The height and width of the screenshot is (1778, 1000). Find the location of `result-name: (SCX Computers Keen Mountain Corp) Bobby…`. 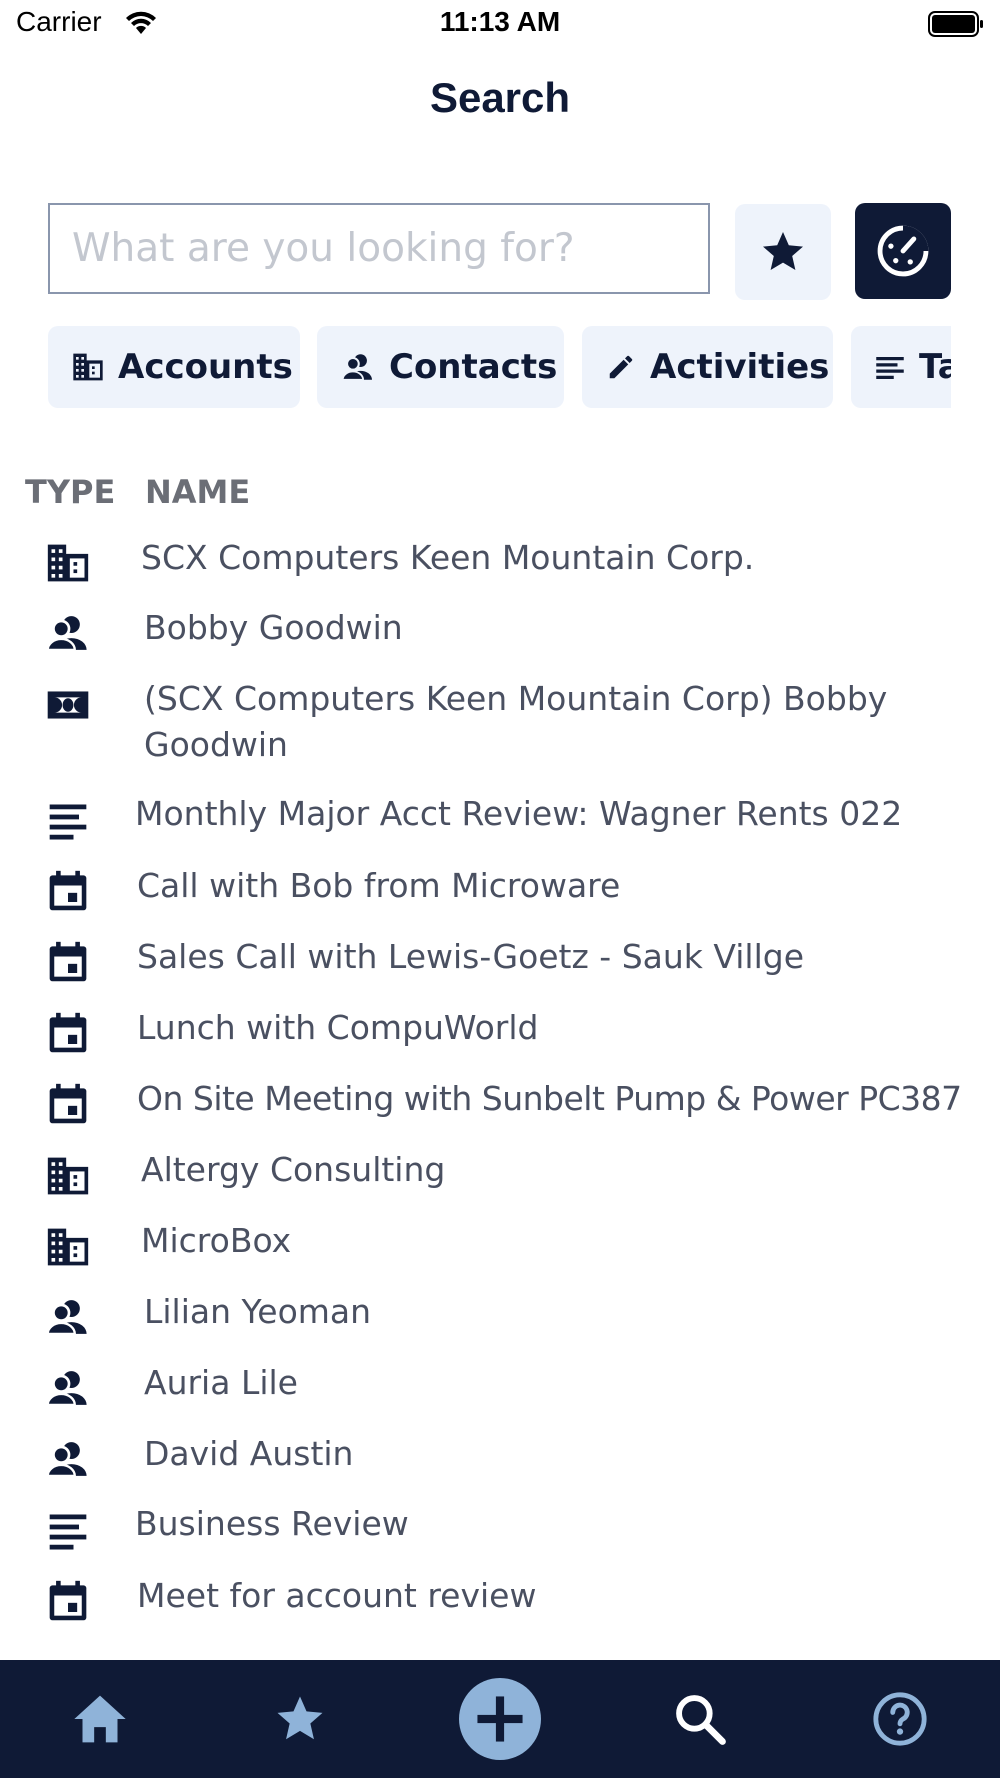

result-name: (SCX Computers Keen Mountain Corp) Bobby… is located at coordinates (516, 721).